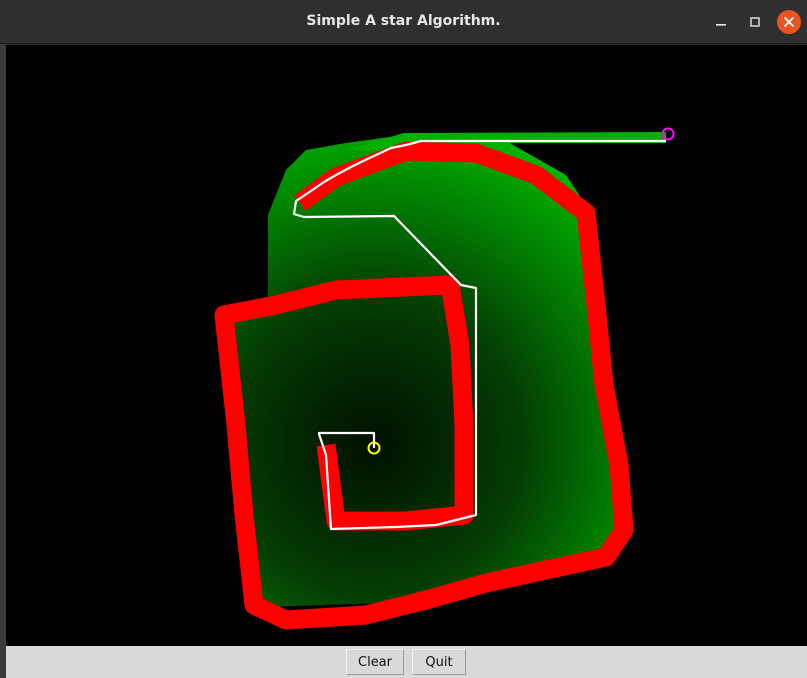 The width and height of the screenshot is (807, 678). I want to click on button-bar: Clear Quit, so click(406, 662).